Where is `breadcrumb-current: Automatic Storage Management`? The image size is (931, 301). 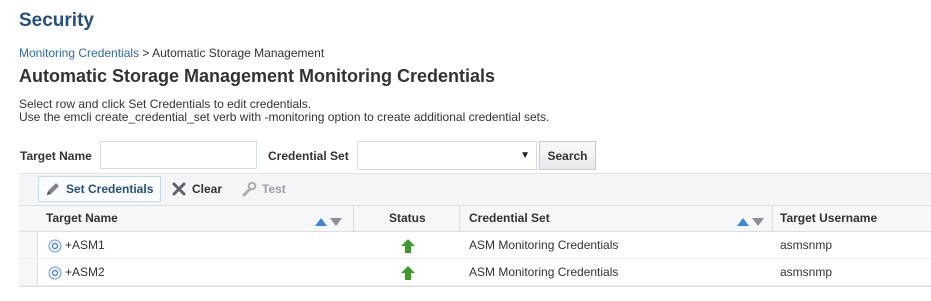 breadcrumb-current: Automatic Storage Management is located at coordinates (238, 53).